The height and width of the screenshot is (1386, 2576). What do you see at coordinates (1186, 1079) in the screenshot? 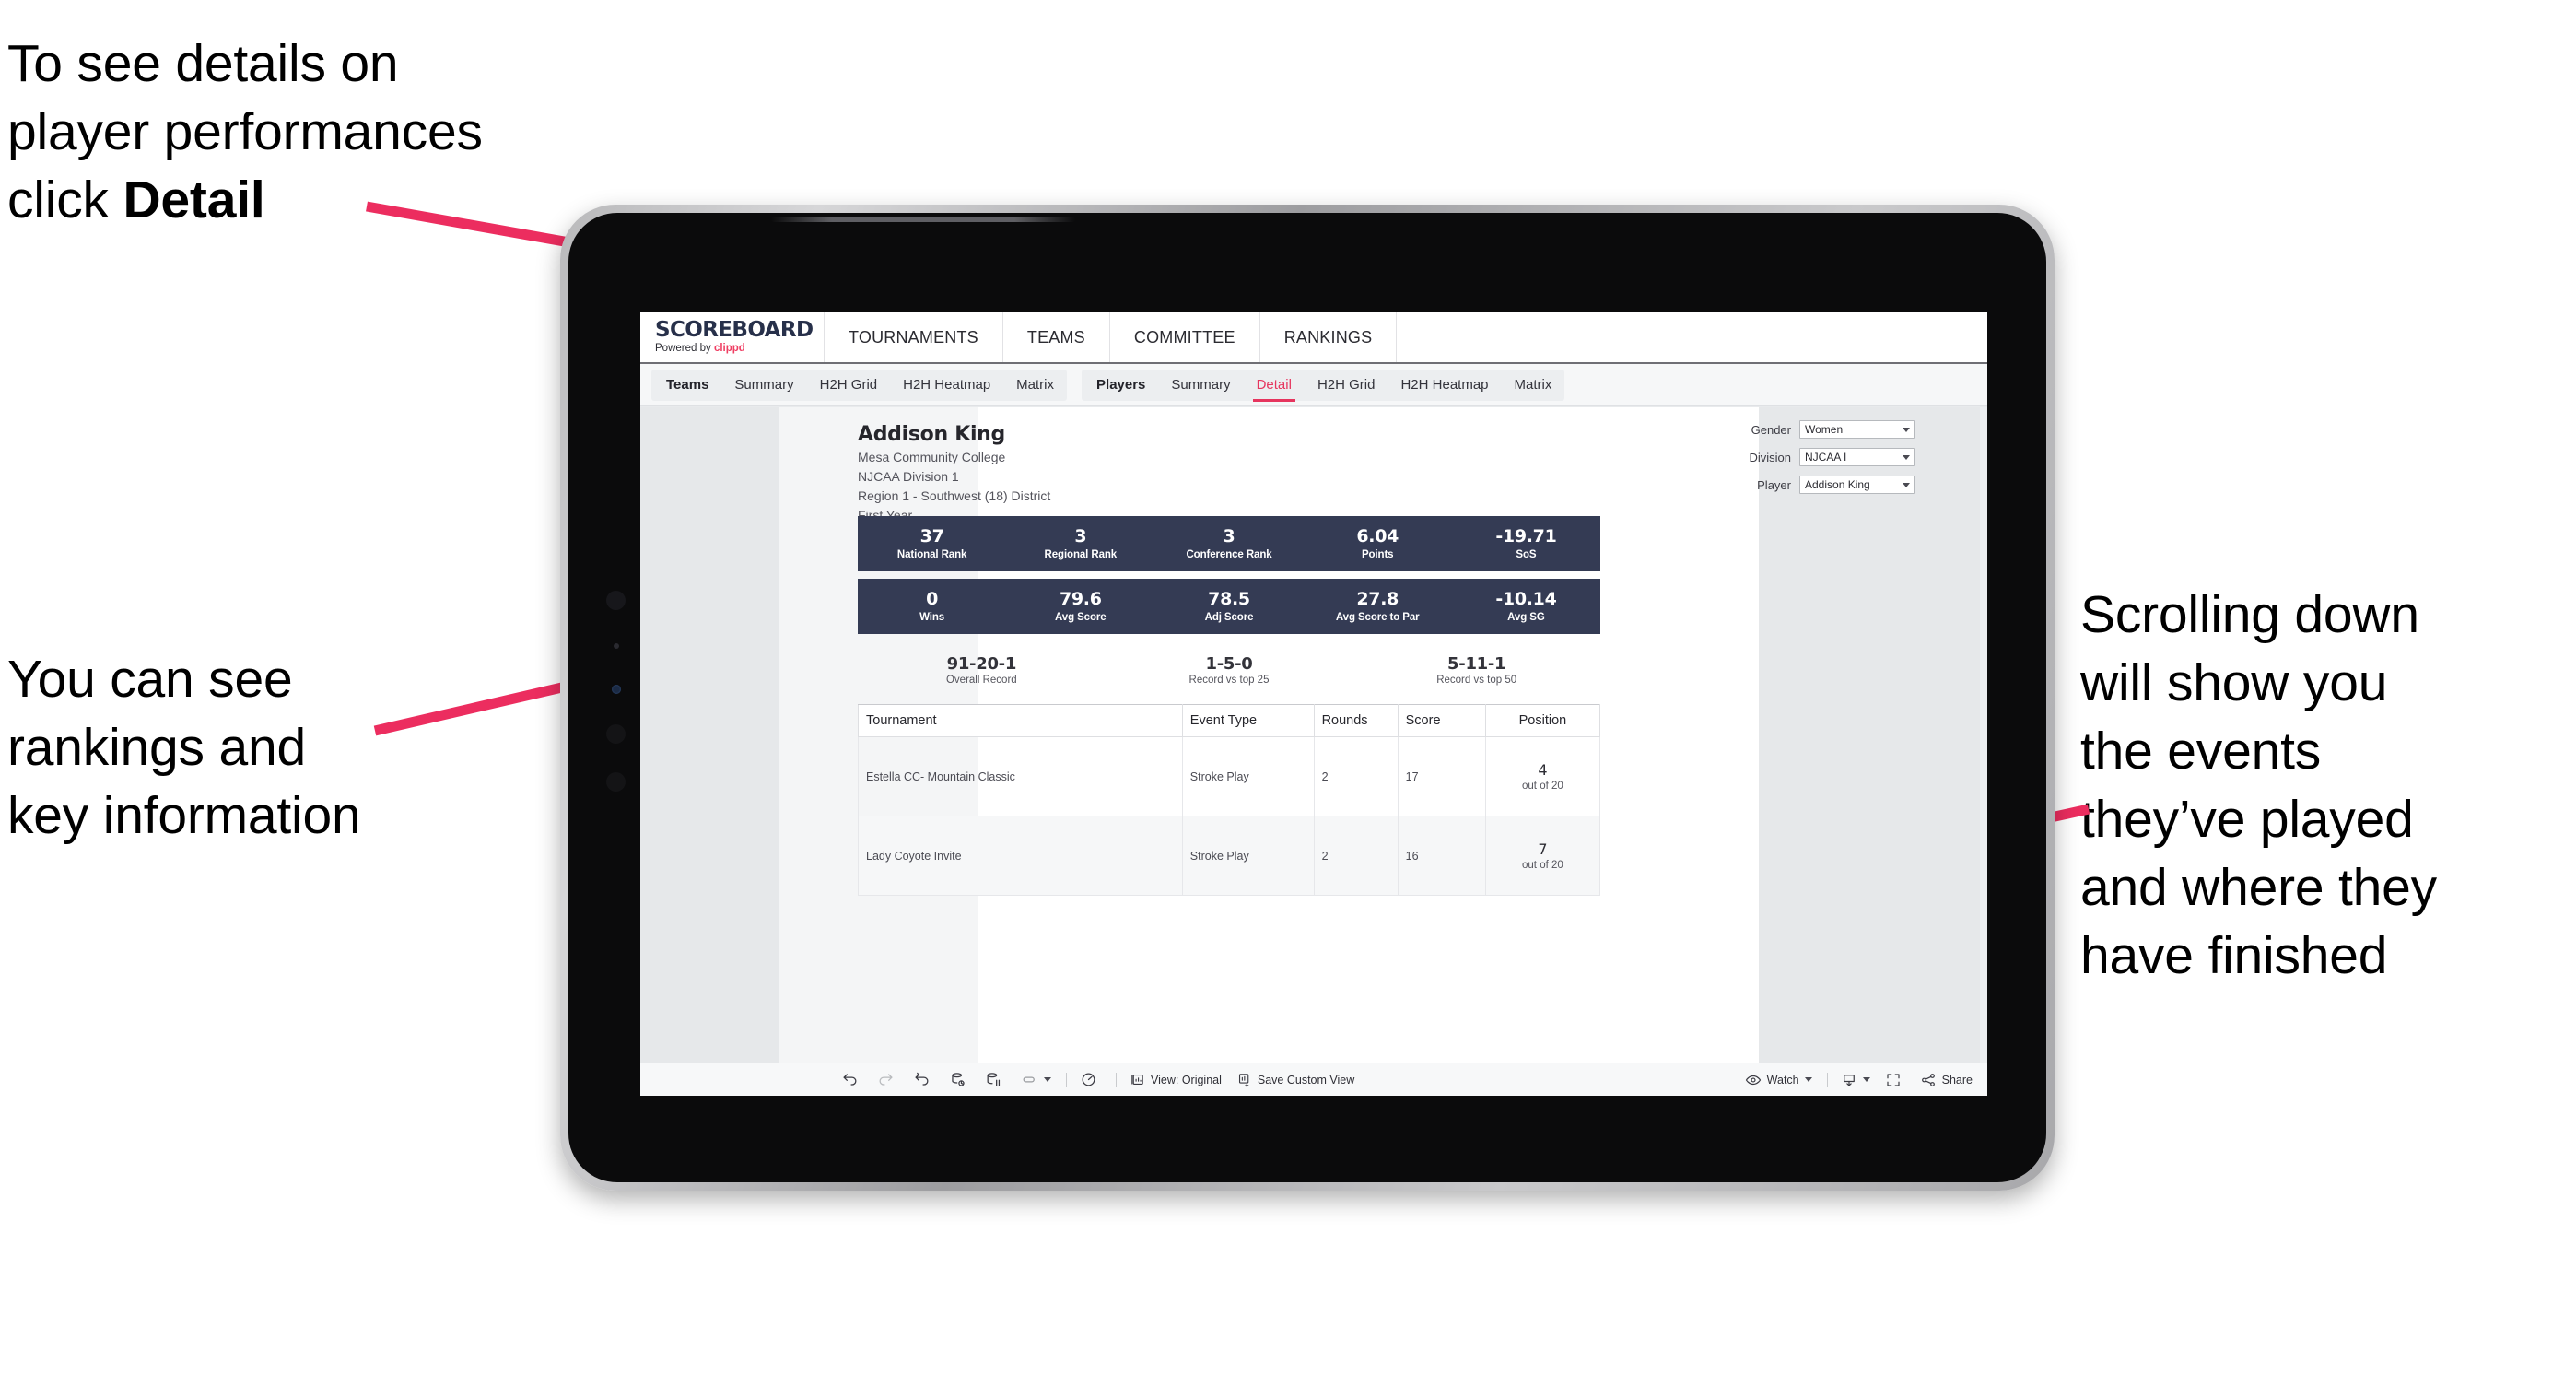
I see `view-original-label: View: Original` at bounding box center [1186, 1079].